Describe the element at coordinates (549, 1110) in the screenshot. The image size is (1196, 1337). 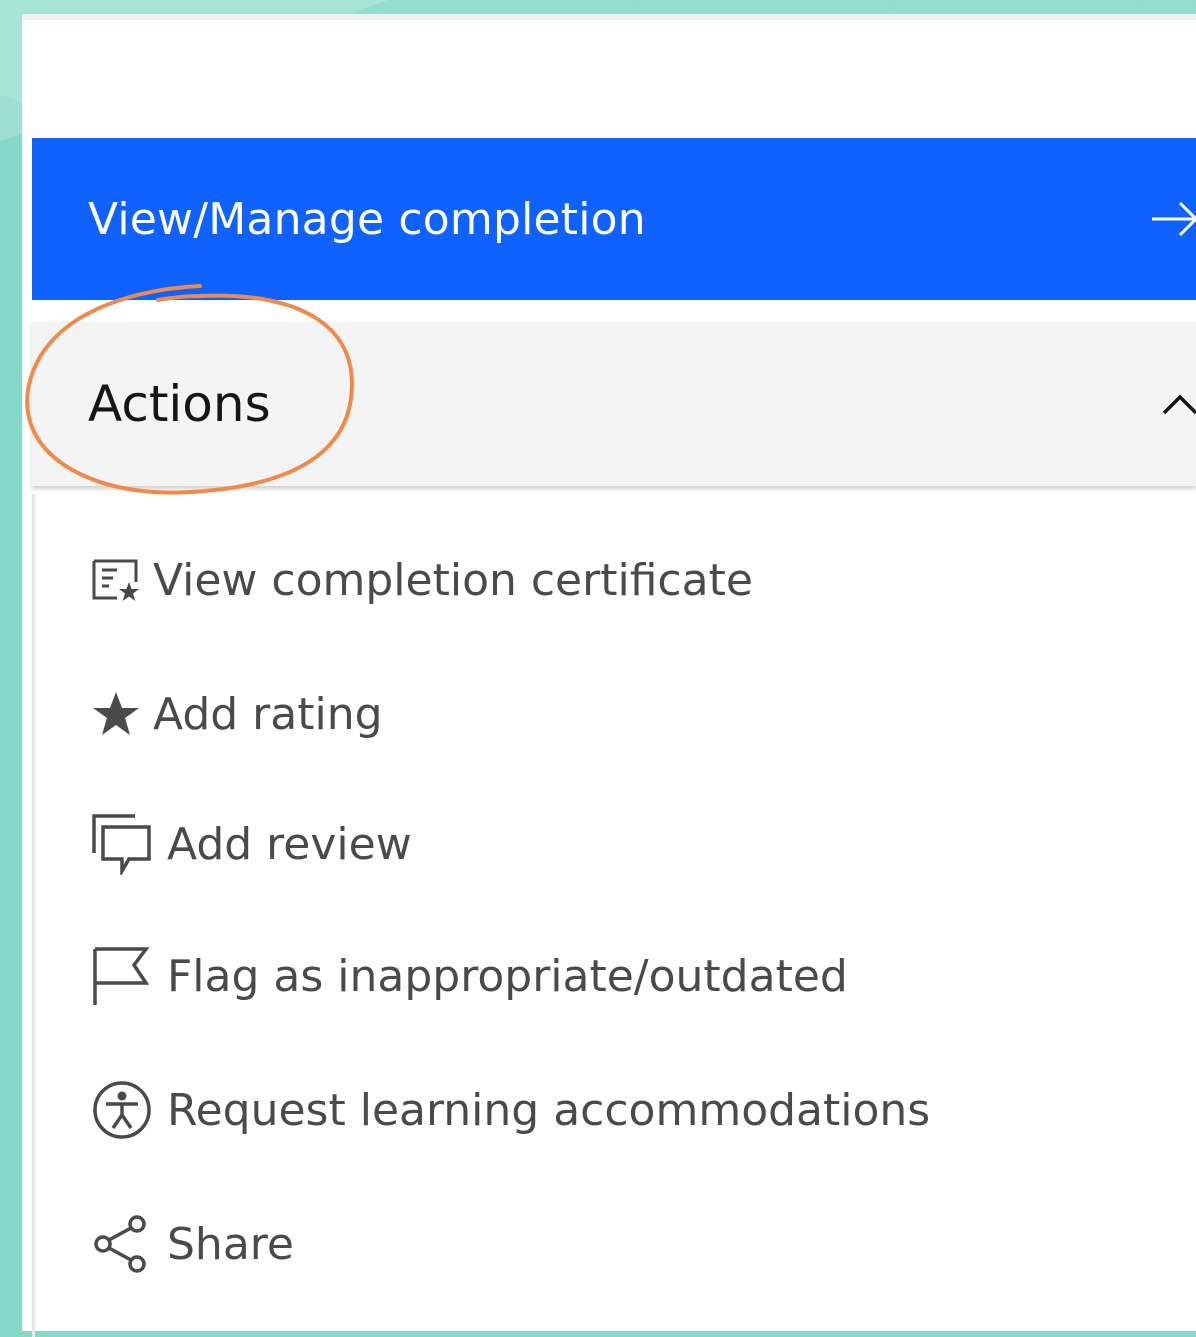
I see `menu-item-label: Request learning accommodations` at that location.